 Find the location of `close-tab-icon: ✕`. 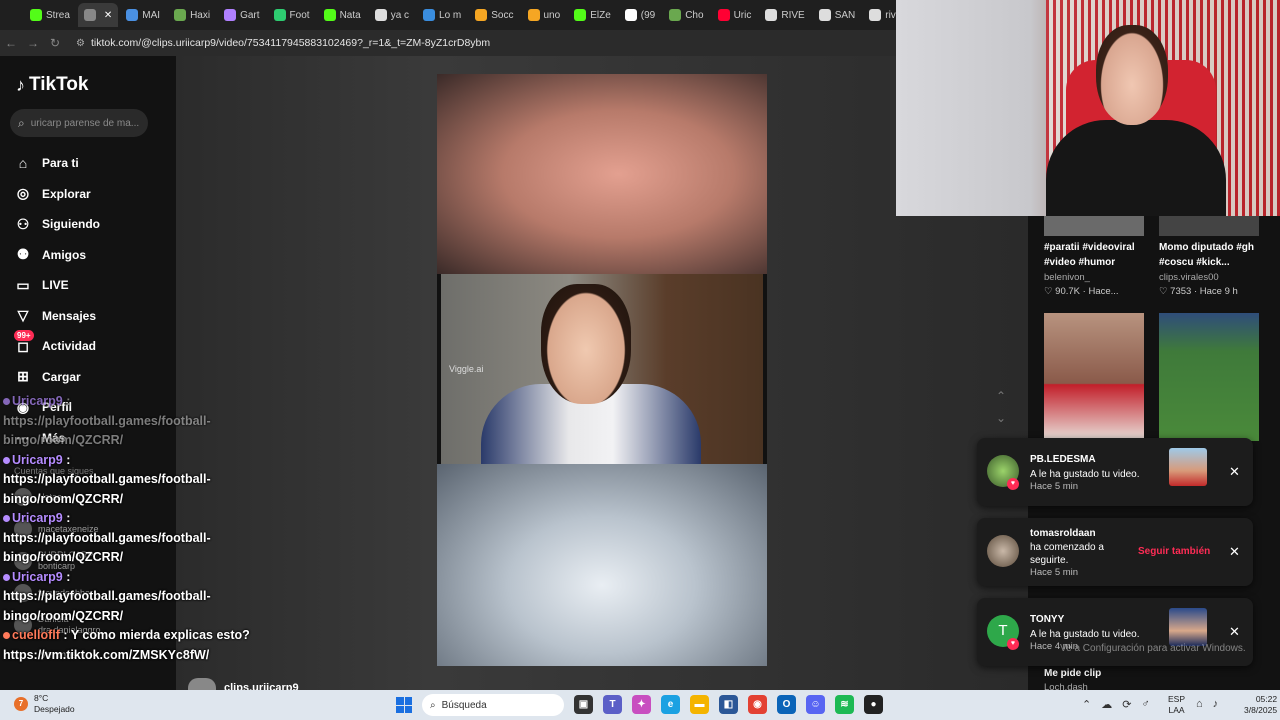

close-tab-icon: ✕ is located at coordinates (108, 15).